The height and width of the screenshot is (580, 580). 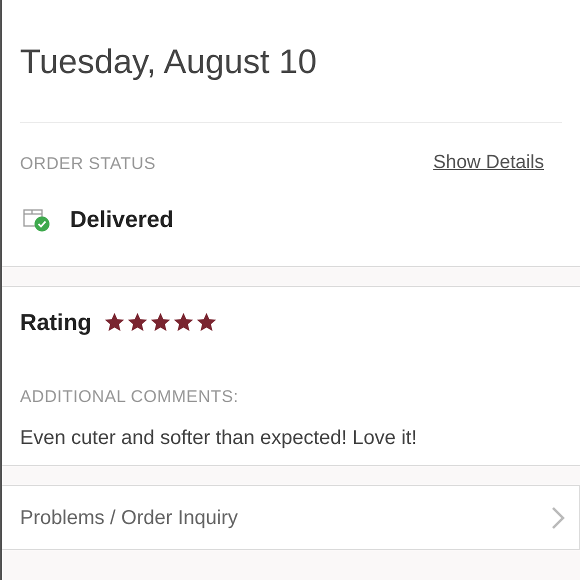 I want to click on chevron-right-icon, so click(x=558, y=518).